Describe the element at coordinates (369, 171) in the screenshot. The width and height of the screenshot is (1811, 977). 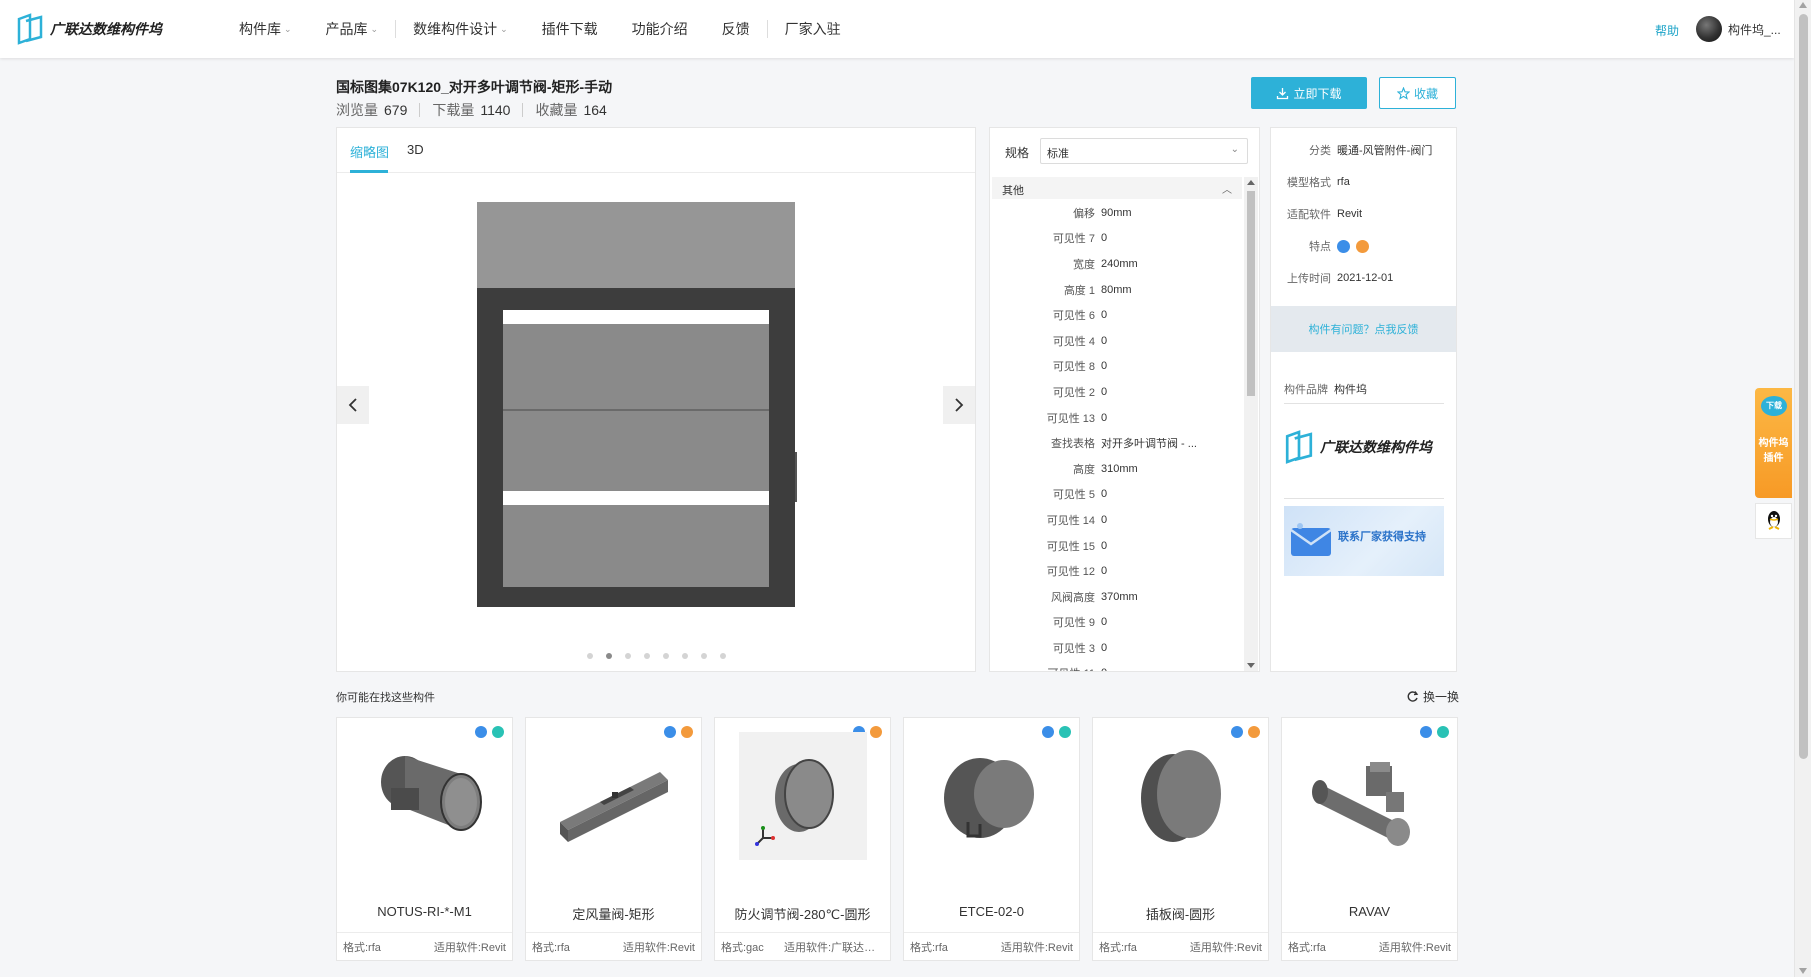
I see `active-tab-indicator` at that location.